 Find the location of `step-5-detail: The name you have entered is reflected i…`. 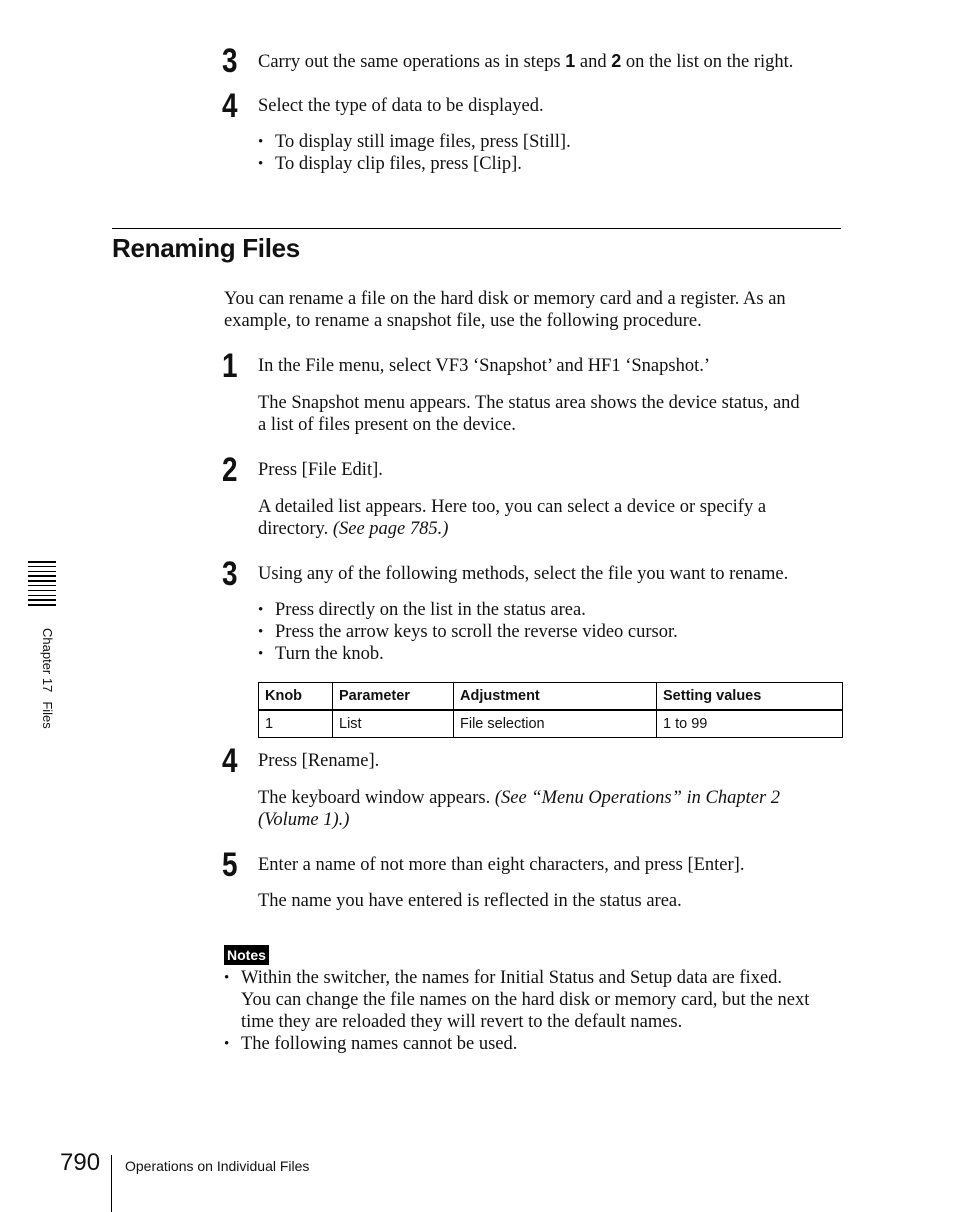

step-5-detail: The name you have entered is reflected i… is located at coordinates (553, 901).